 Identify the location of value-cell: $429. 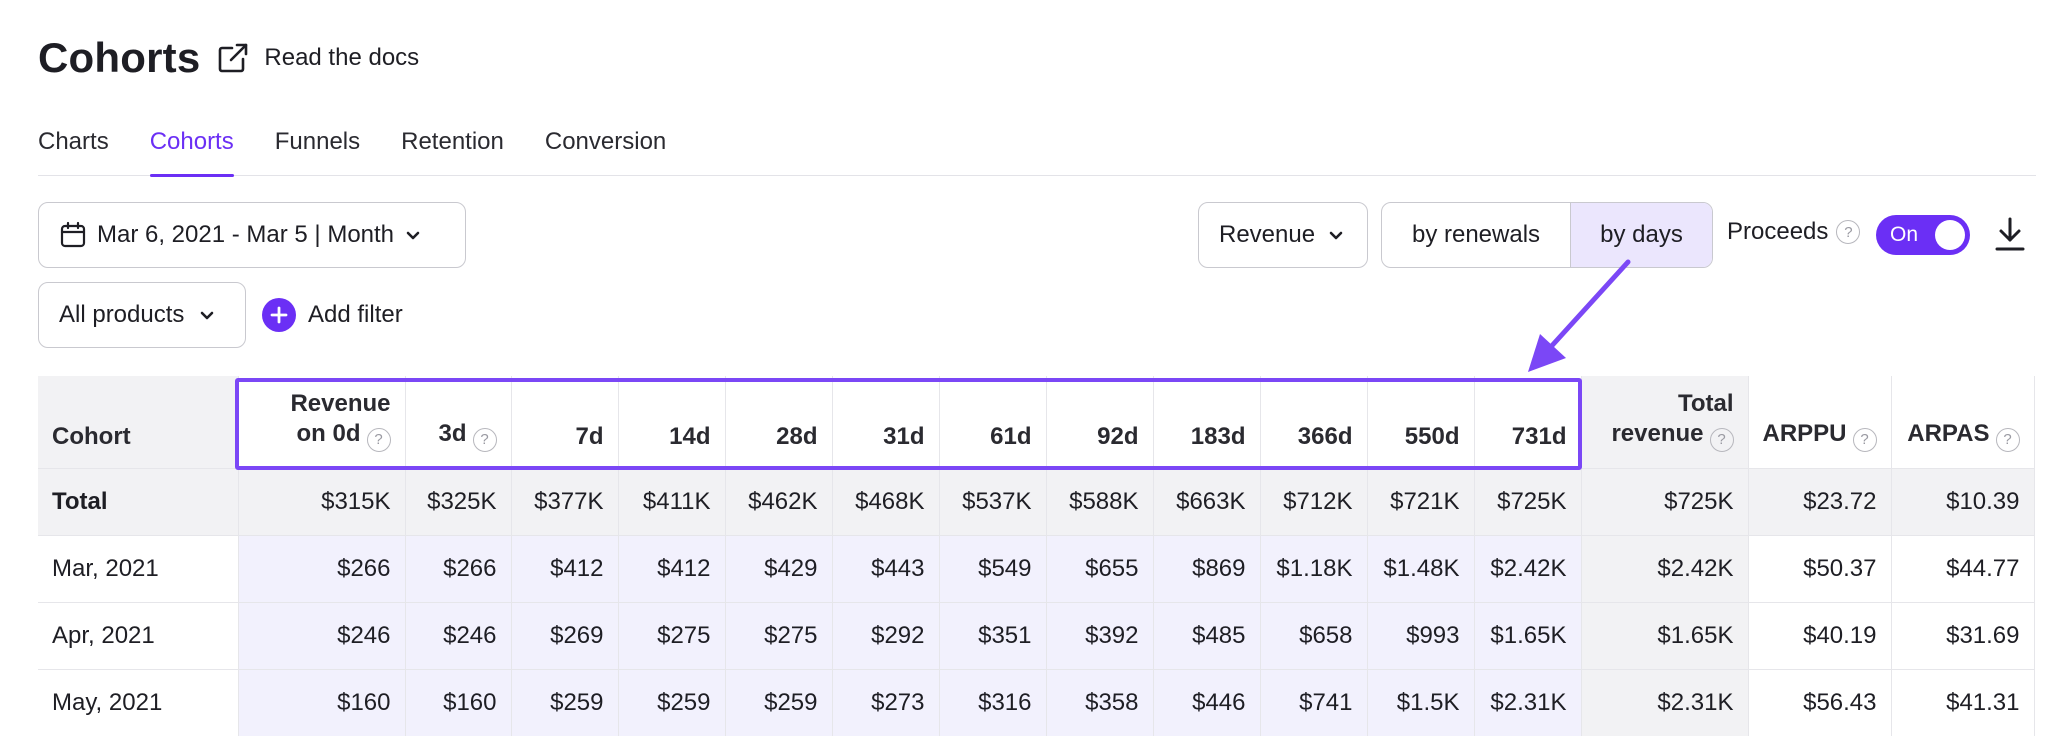
(779, 568).